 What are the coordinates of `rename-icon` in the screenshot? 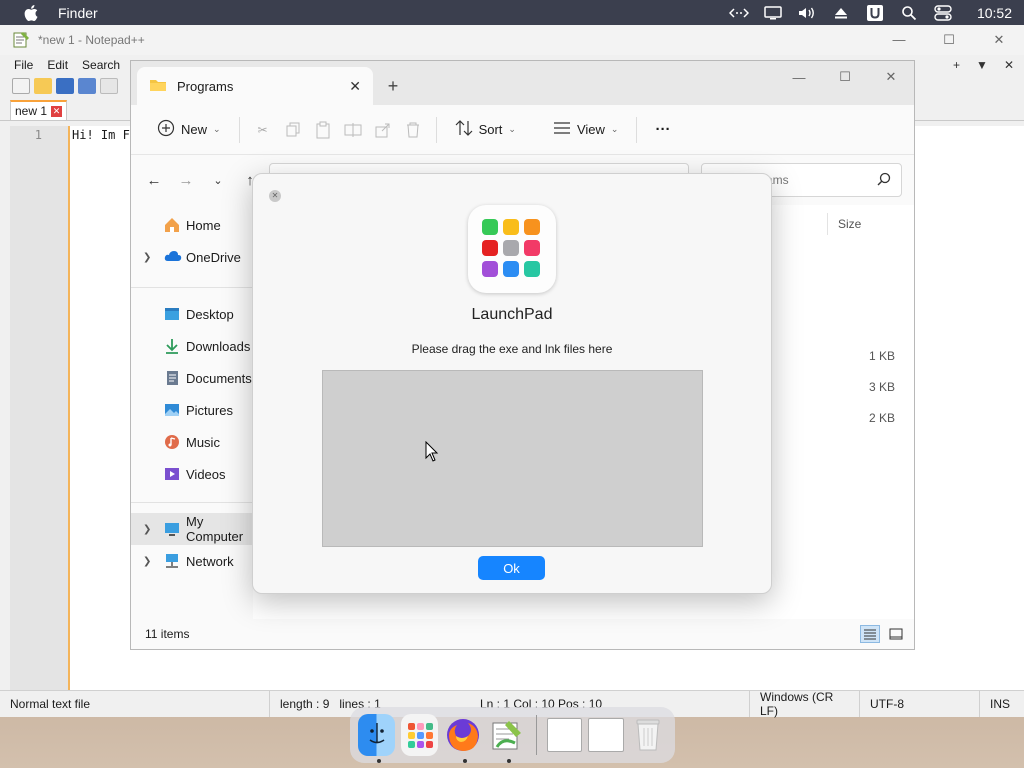 It's located at (353, 130).